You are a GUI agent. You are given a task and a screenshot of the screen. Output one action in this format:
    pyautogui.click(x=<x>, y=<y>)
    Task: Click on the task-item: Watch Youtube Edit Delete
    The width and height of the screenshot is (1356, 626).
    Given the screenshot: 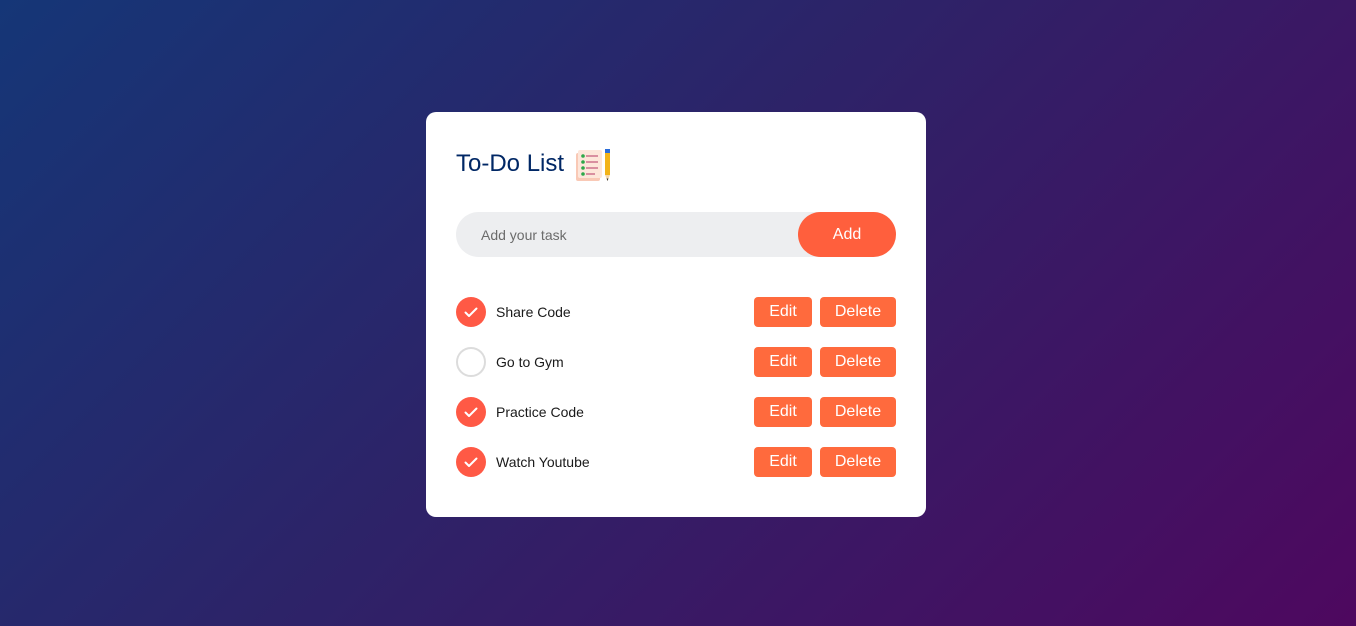 What is the action you would take?
    pyautogui.click(x=676, y=462)
    